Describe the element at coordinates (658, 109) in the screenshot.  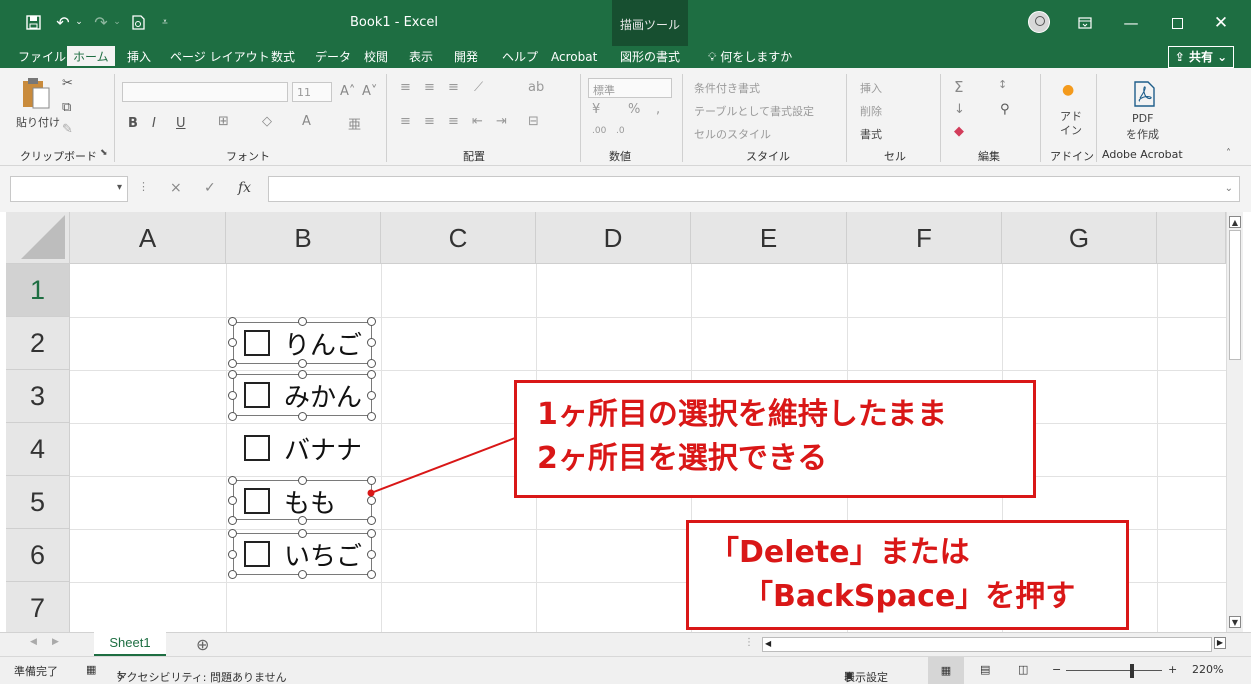
I see `comma-button: ,` at that location.